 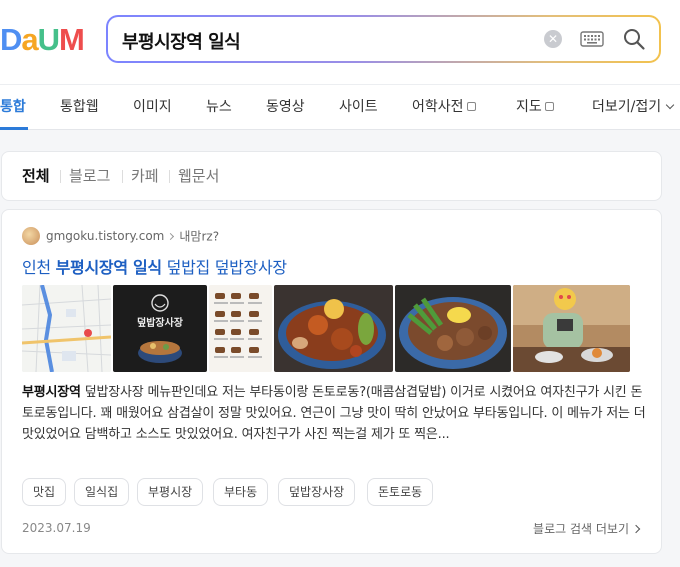 I want to click on thumbnail-restaurant-sign: 덮밥장사장, so click(x=160, y=328).